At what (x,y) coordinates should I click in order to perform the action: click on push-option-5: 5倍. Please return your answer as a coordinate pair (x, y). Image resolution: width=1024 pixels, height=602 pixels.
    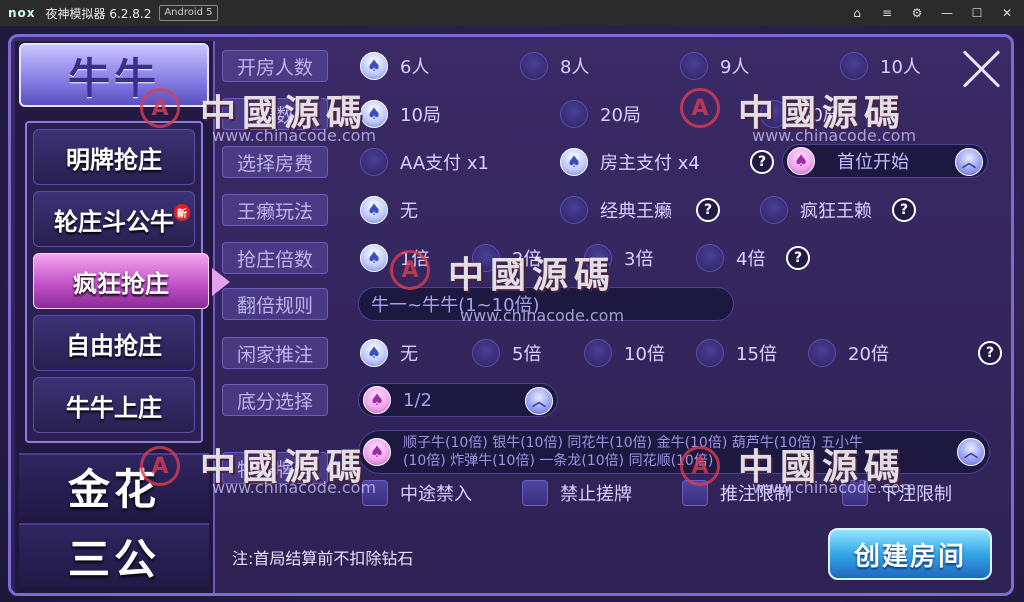
    Looking at the image, I should click on (506, 353).